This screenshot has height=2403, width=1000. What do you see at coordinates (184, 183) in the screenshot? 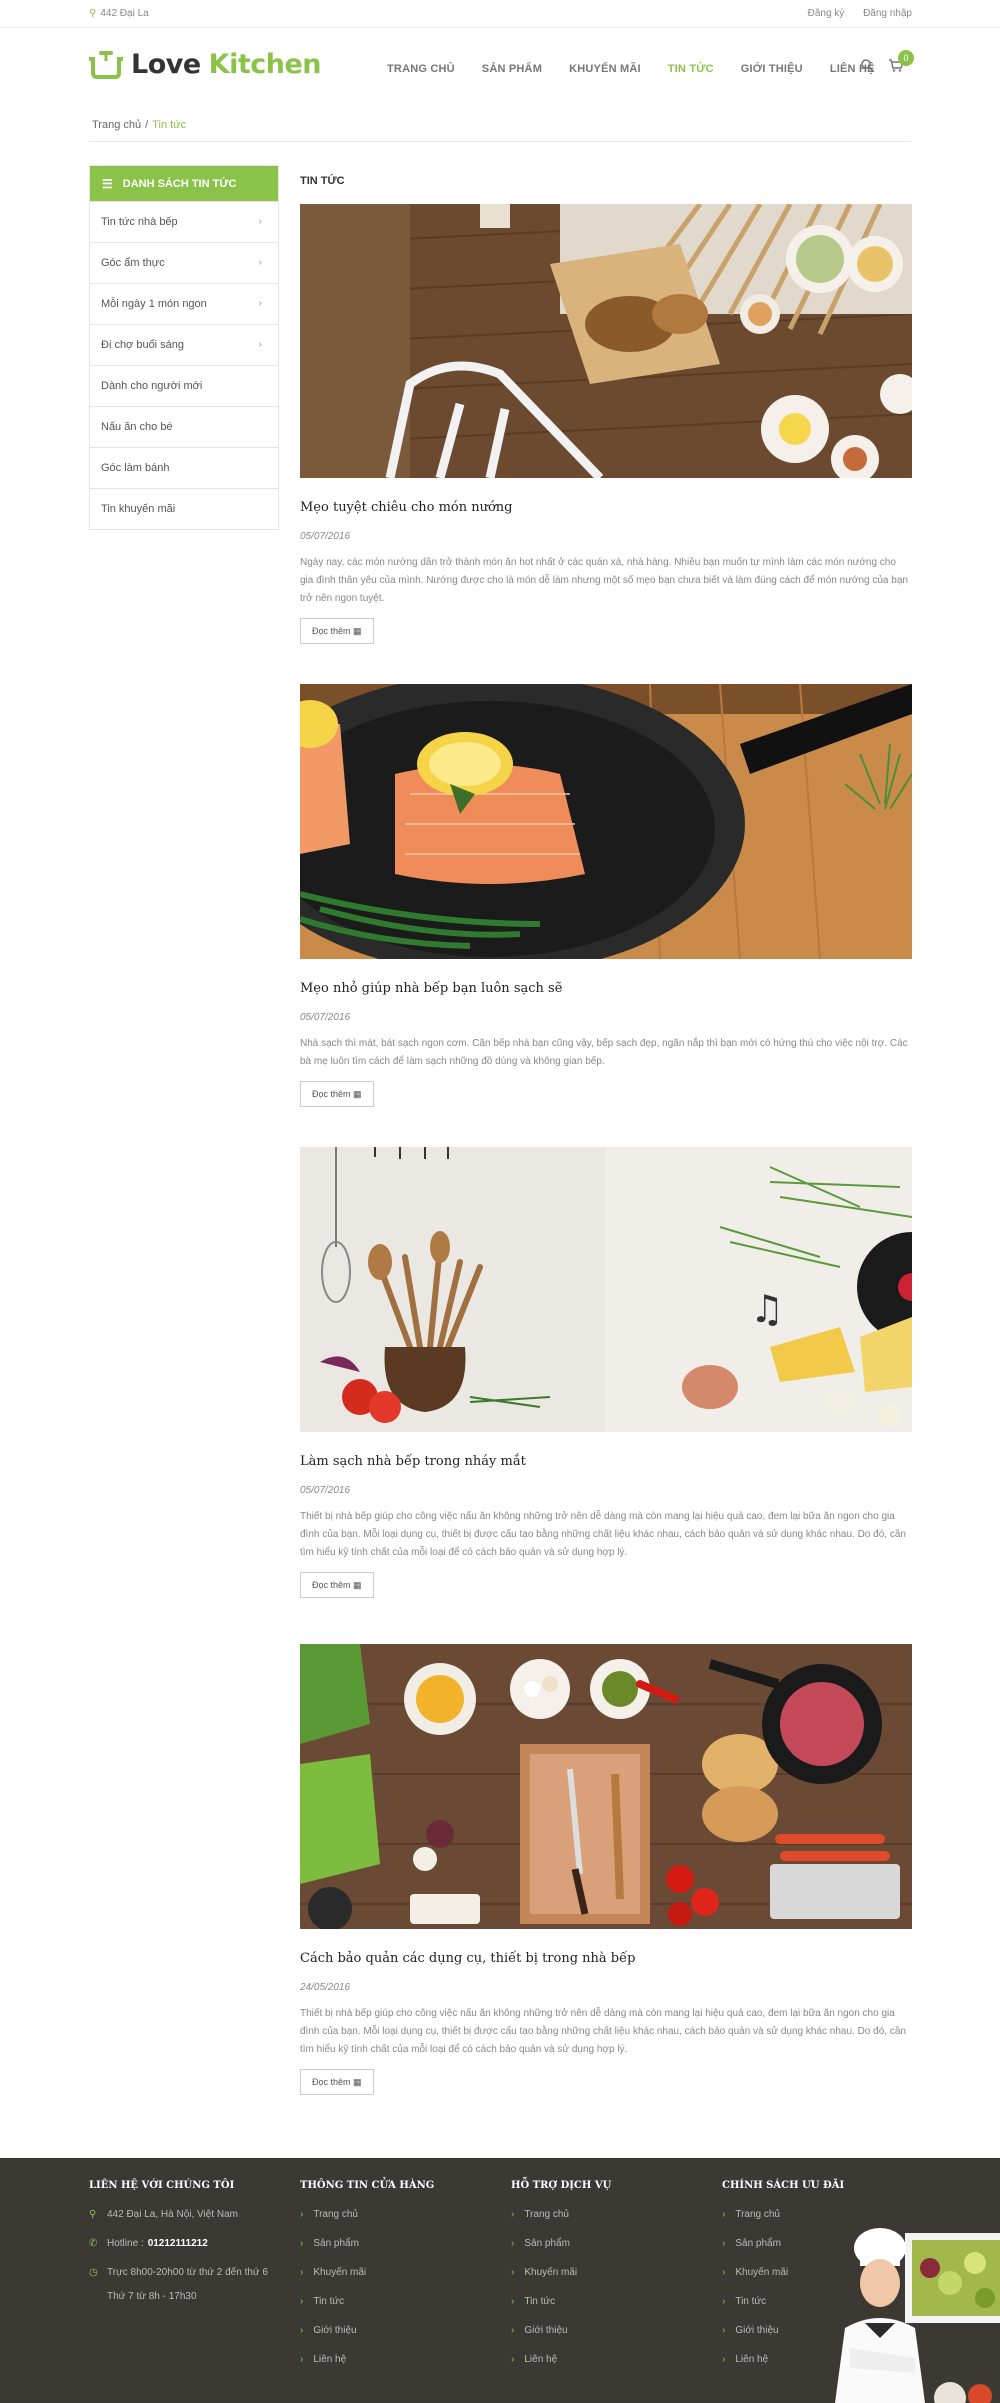
I see `sidebar-header: ☰ DANH SÁCH TIN TỨC` at bounding box center [184, 183].